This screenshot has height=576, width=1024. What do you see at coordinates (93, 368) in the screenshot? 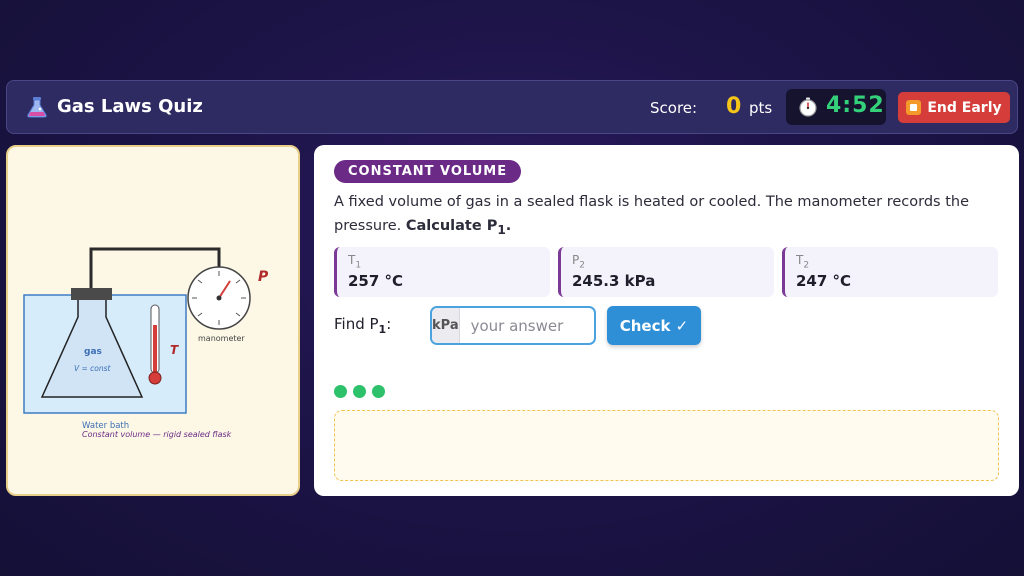
I see `volume-label: V = const` at bounding box center [93, 368].